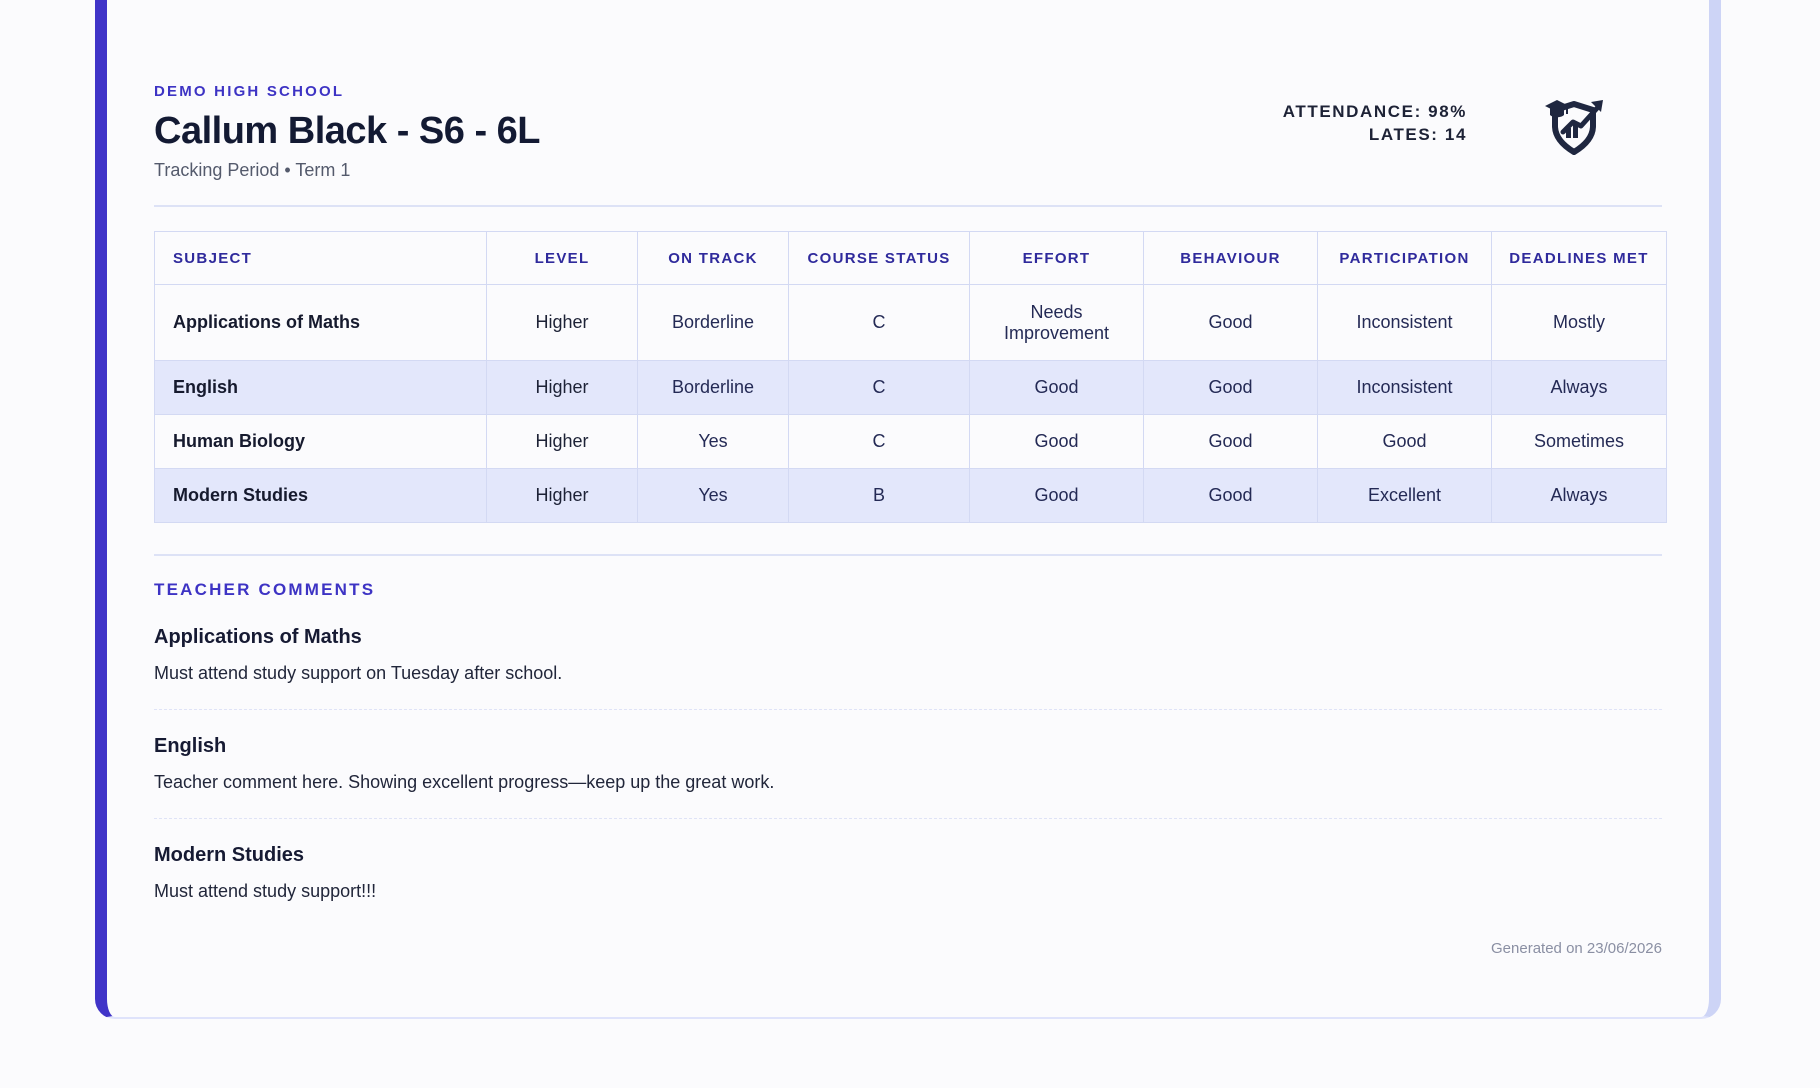 The height and width of the screenshot is (1088, 1820). I want to click on column-header-on-track: ON TRACK, so click(713, 258).